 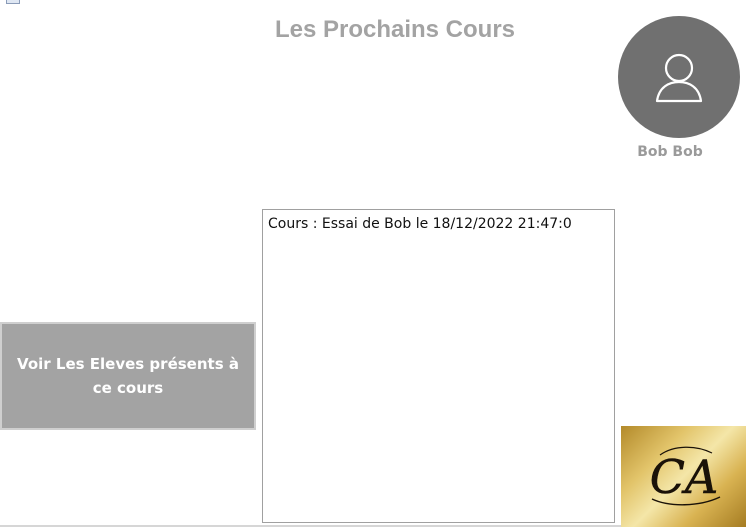 I want to click on window-icon, so click(x=13, y=2).